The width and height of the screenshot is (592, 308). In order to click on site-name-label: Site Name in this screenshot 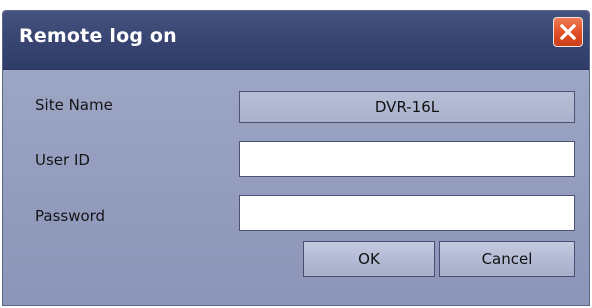, I will do `click(74, 105)`.